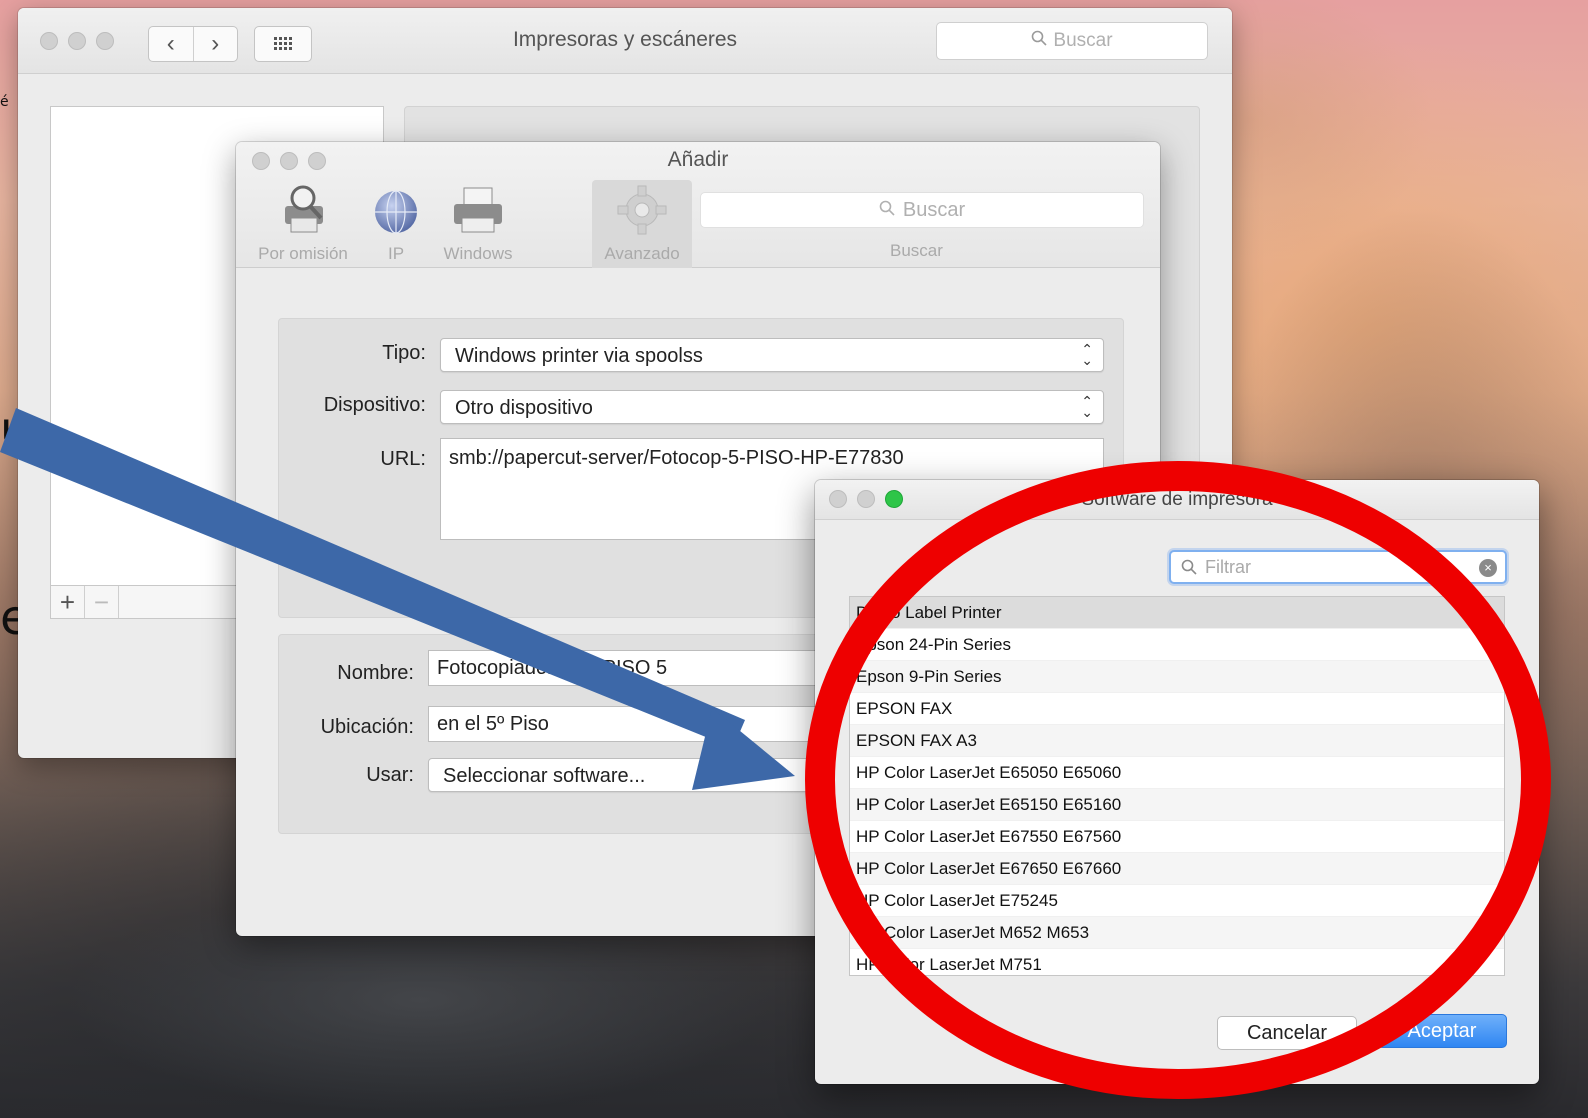  Describe the element at coordinates (1177, 741) in the screenshot. I see `list-item: EPSON FAX A3` at that location.